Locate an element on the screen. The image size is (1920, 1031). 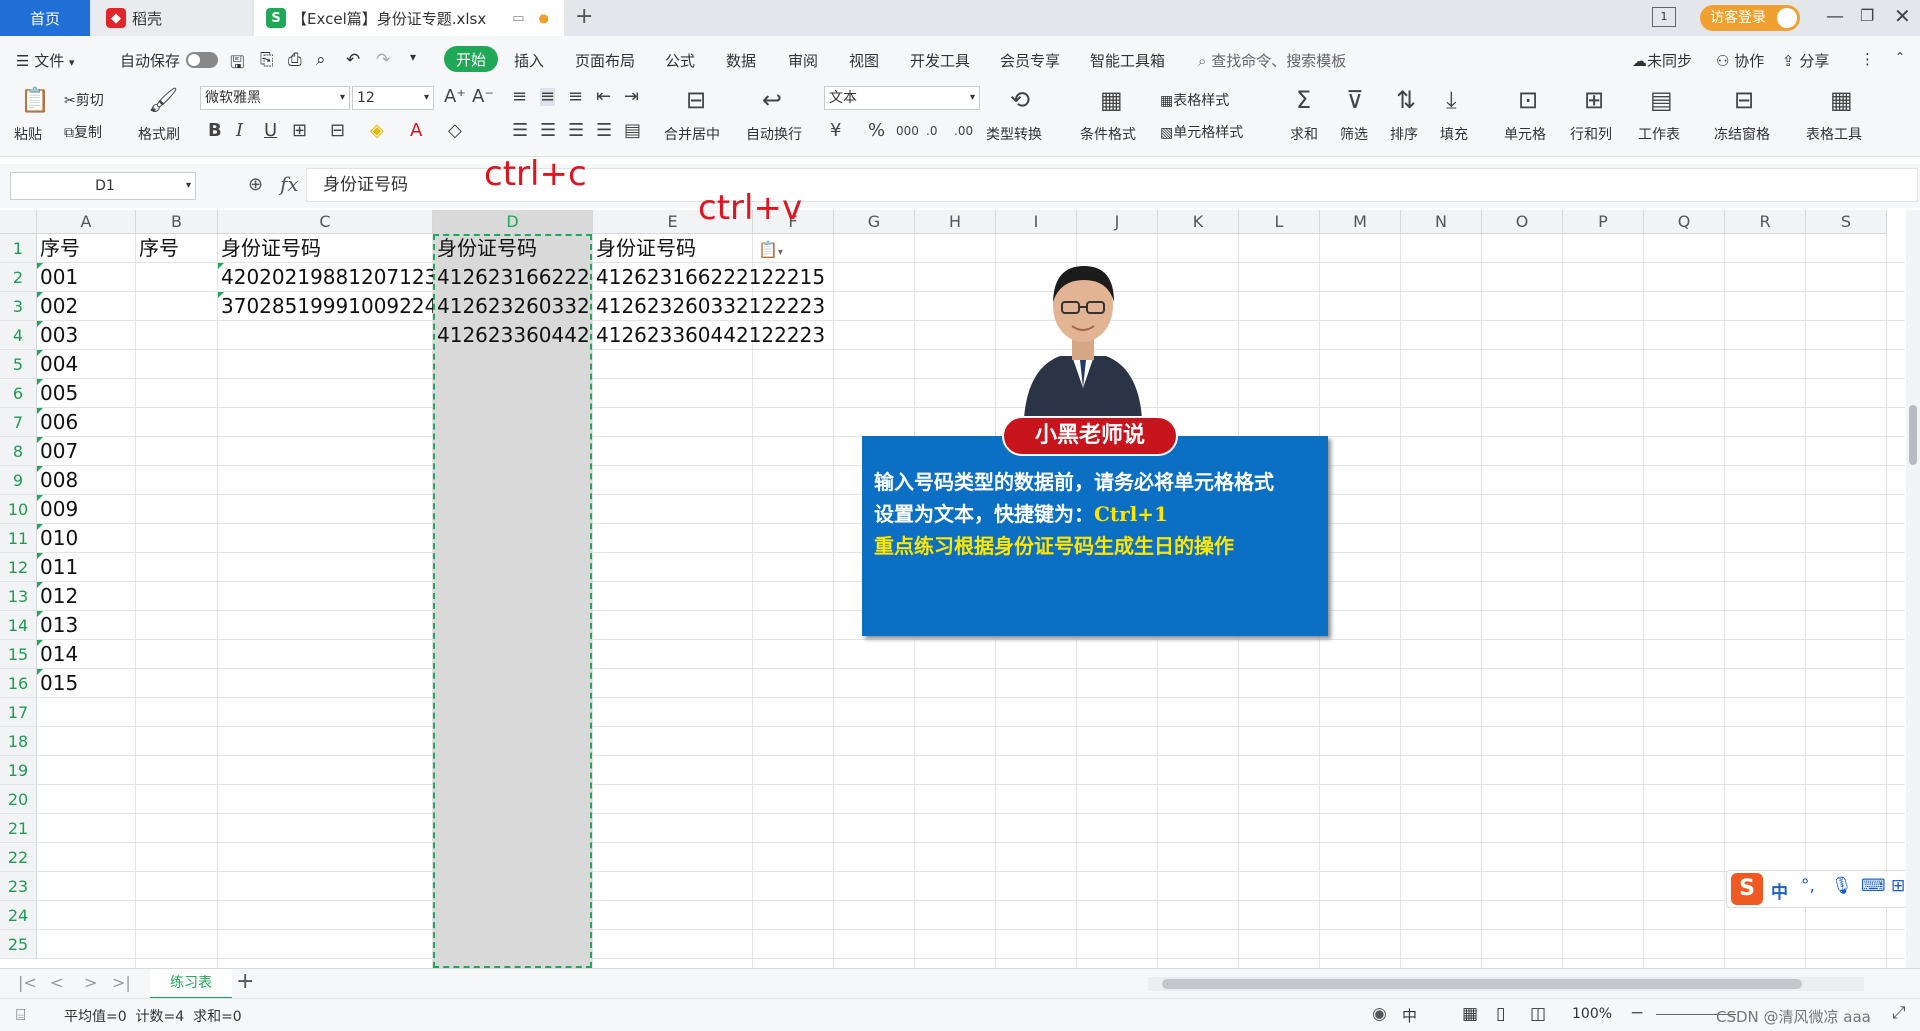
cell-a14: 013 is located at coordinates (86, 625).